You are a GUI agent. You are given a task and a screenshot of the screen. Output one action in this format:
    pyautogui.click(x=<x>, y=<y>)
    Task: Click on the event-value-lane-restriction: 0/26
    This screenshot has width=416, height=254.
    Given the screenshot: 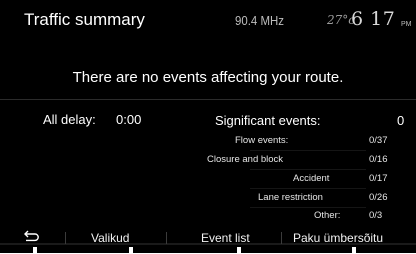 What is the action you would take?
    pyautogui.click(x=378, y=197)
    